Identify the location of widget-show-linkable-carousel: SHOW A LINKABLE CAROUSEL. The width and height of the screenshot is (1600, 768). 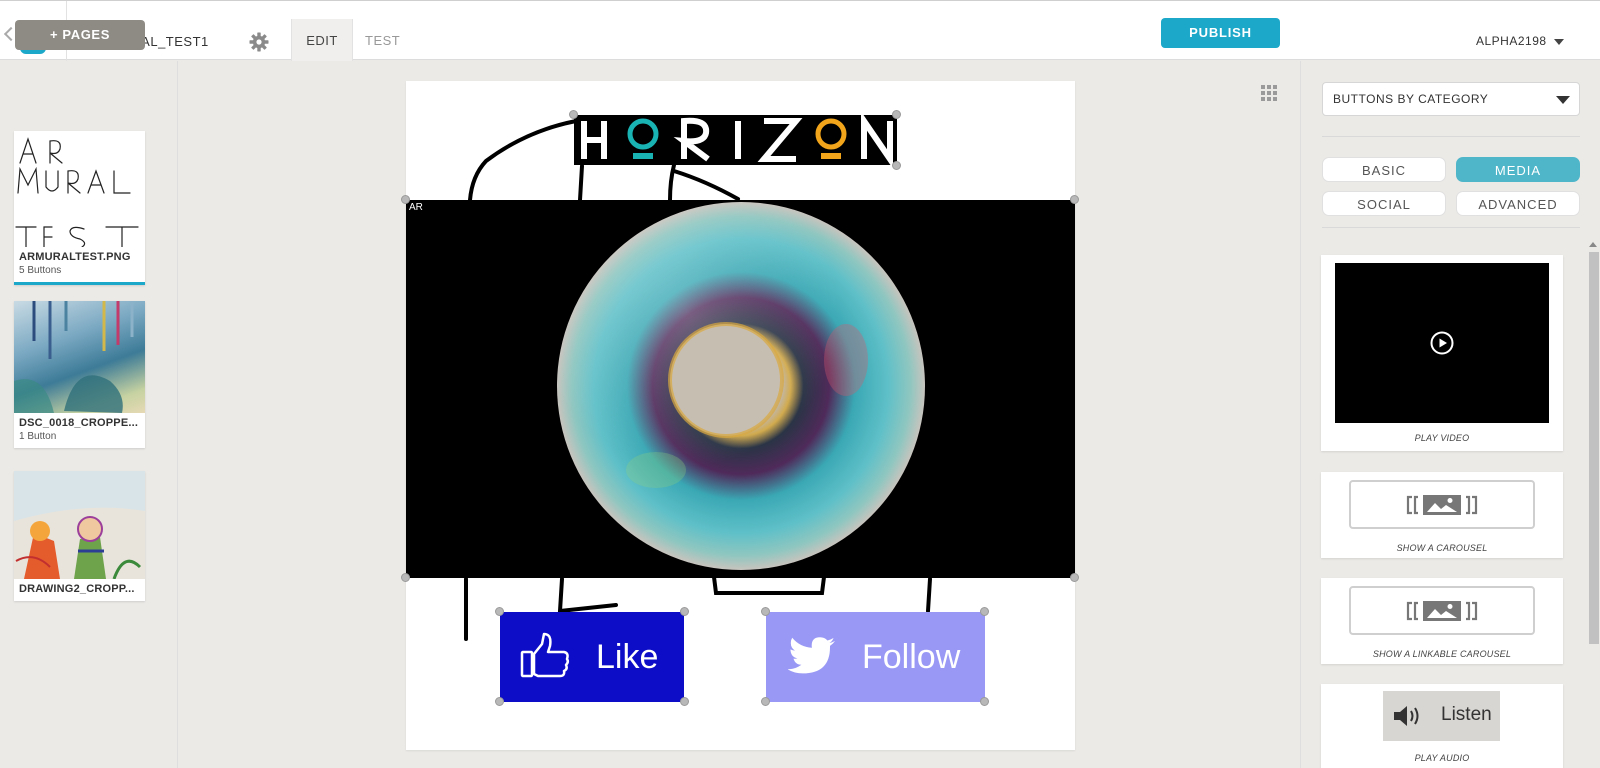
(1442, 621).